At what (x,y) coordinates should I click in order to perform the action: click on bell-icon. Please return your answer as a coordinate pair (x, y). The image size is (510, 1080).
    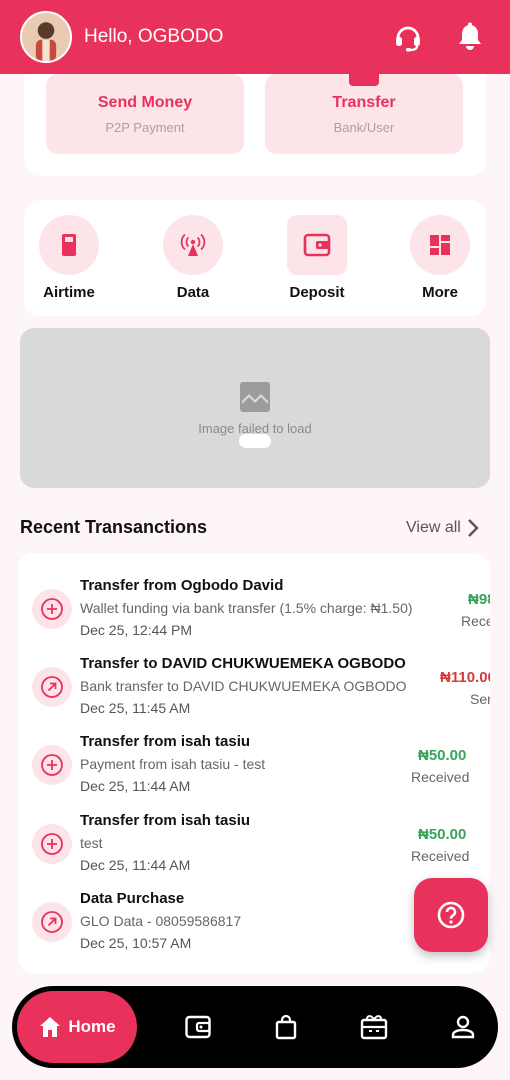
    Looking at the image, I should click on (470, 37).